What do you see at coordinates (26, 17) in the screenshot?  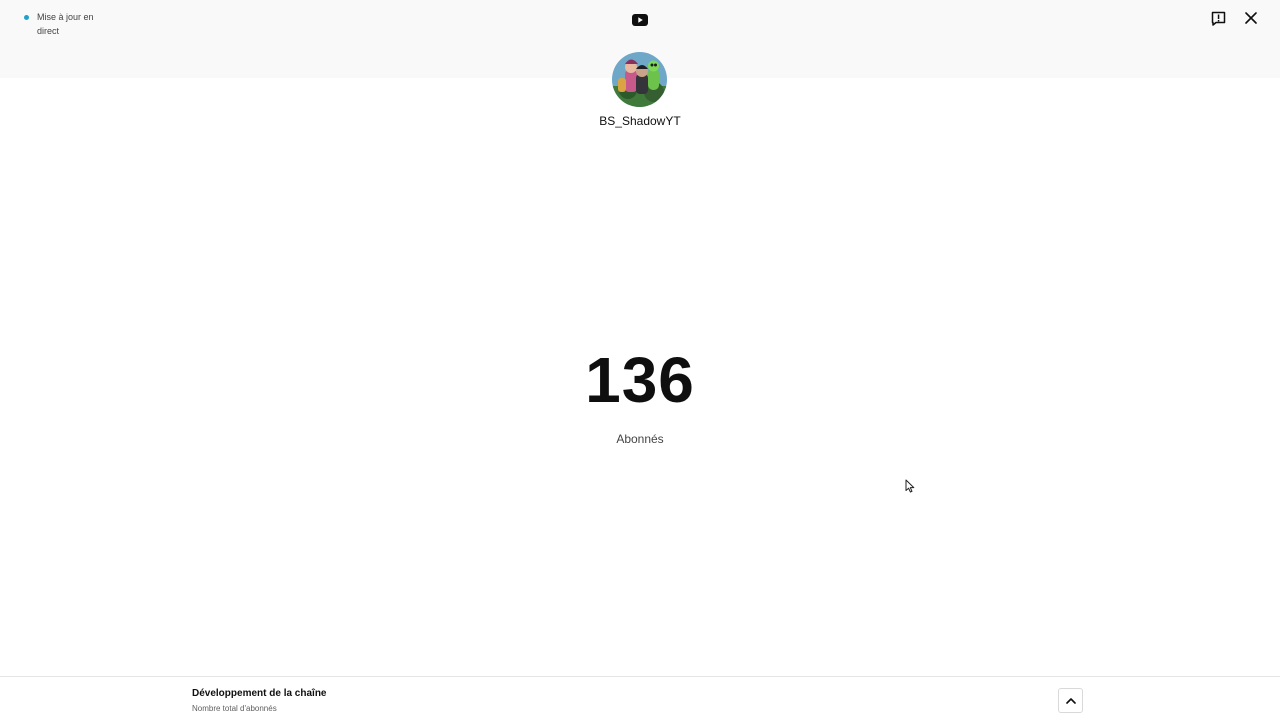 I see `live-indicator-dot` at bounding box center [26, 17].